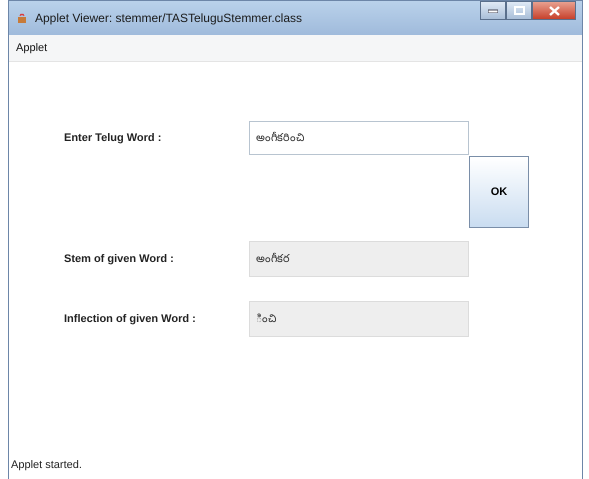 This screenshot has width=589, height=479. I want to click on field-label: Enter Telug Word :, so click(113, 138).